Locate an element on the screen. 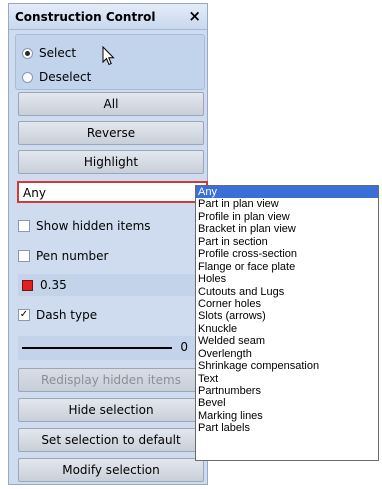  pen-number-label: Pen number is located at coordinates (72, 256).